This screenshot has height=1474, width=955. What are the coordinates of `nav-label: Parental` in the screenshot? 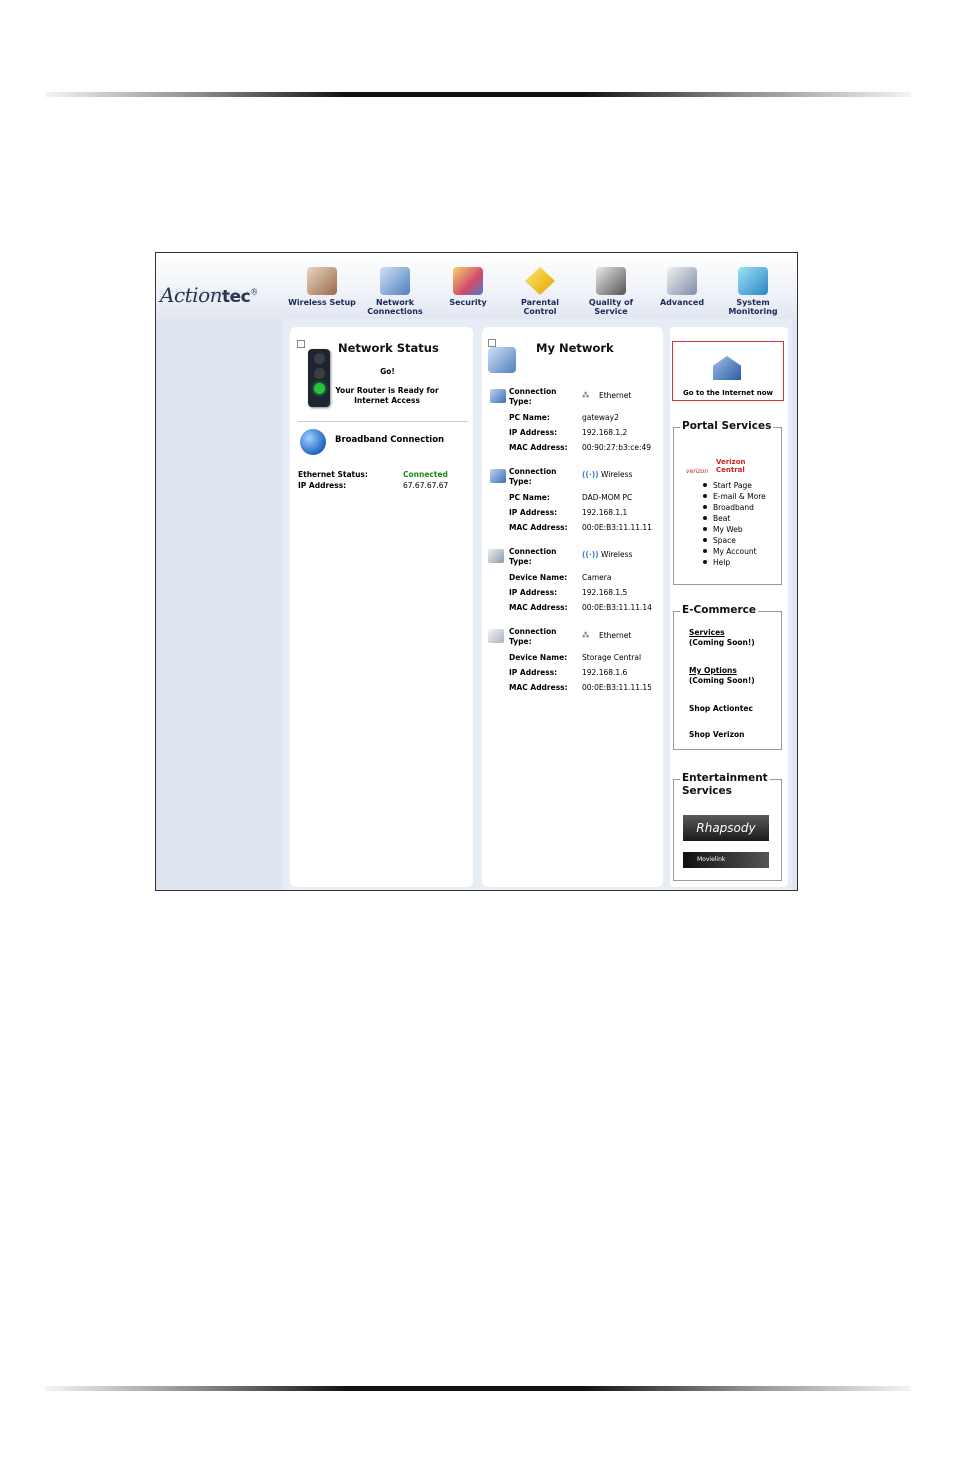 It's located at (540, 302).